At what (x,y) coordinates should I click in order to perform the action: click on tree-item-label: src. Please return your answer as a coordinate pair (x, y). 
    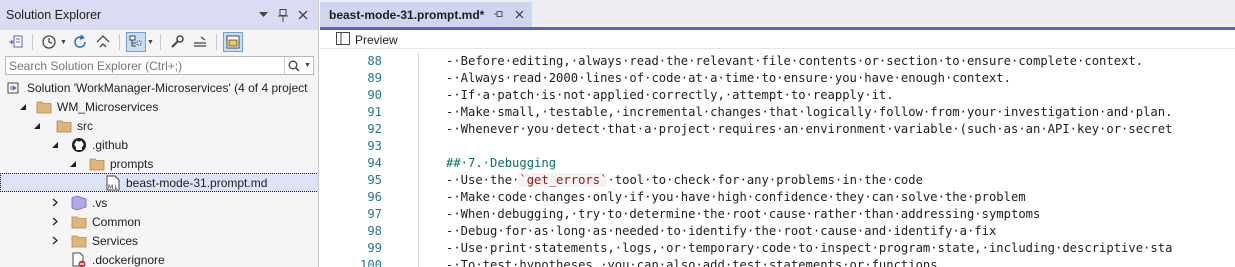
    Looking at the image, I should click on (85, 125).